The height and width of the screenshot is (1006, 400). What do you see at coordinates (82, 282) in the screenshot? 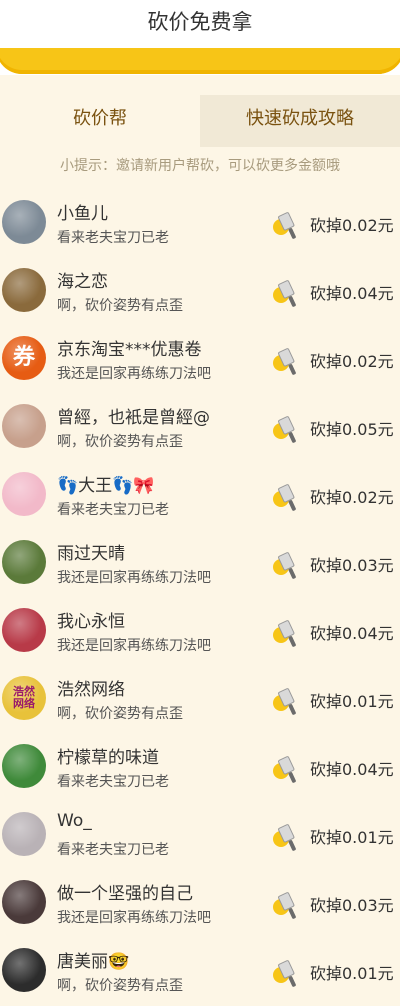
I see `helper-name: 海之恋` at bounding box center [82, 282].